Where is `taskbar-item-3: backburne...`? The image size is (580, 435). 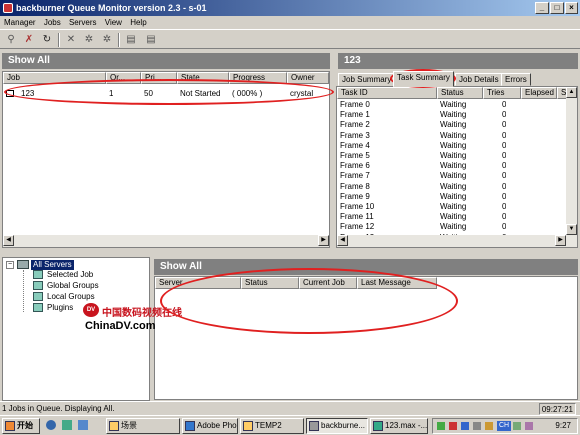
taskbar-item-3: backburne... is located at coordinates (337, 426).